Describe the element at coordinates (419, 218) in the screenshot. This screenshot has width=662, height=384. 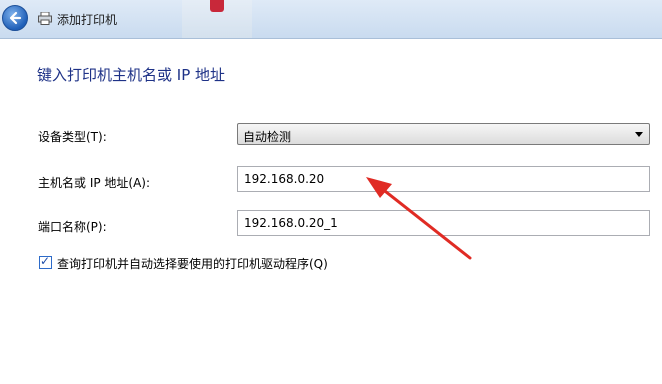
I see `annotation-arrow-icon` at that location.